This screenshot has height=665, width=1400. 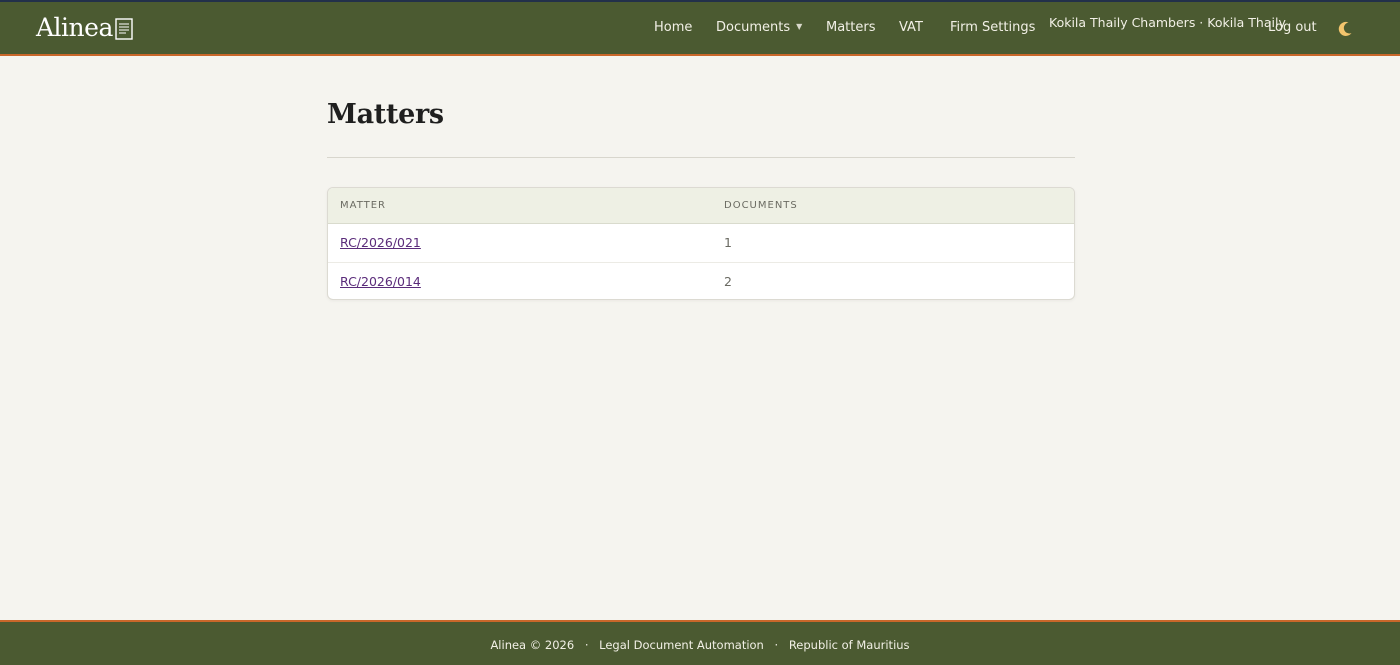 I want to click on table-row: RC/2026/021 1, so click(x=701, y=243).